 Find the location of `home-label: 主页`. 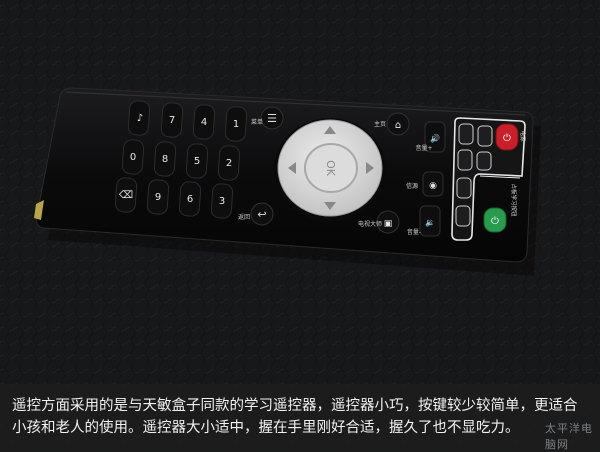

home-label: 主页 is located at coordinates (380, 124).